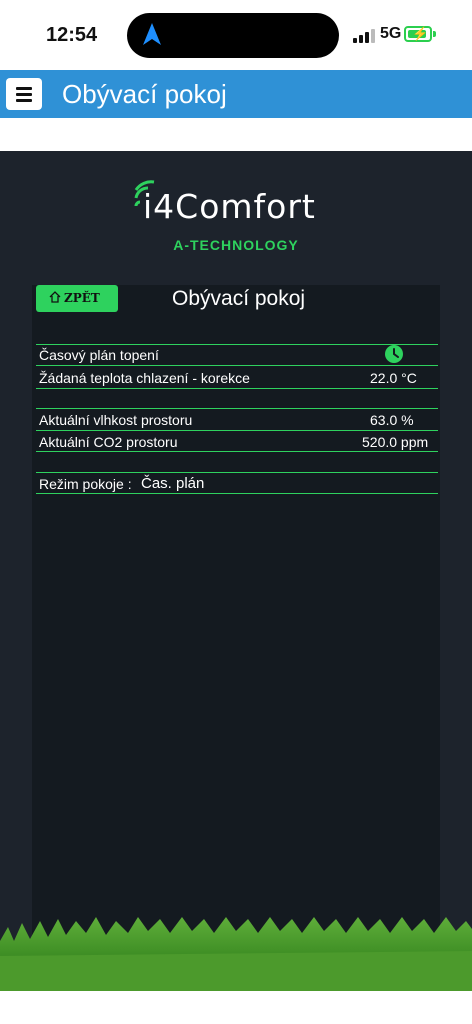 The image size is (472, 1024). I want to click on home-icon, so click(55, 297).